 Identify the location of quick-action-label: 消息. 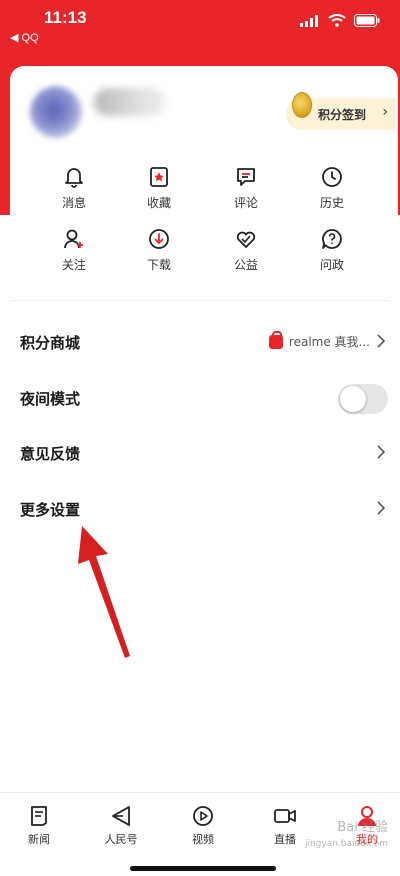
(73, 203).